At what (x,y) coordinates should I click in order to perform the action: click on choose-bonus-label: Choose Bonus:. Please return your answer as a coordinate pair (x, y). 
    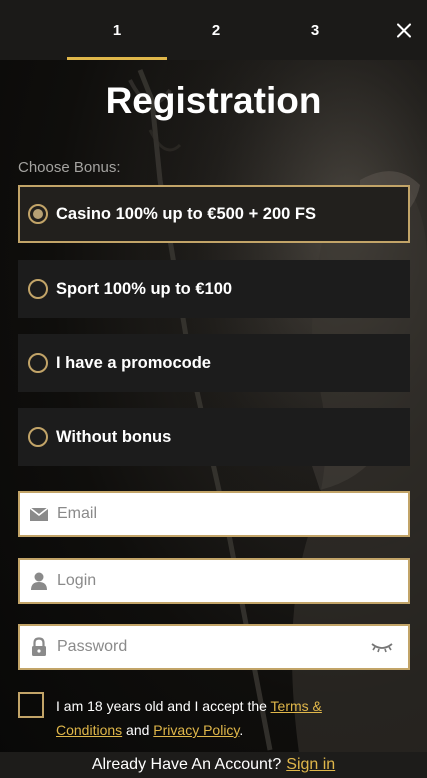
    Looking at the image, I should click on (69, 167).